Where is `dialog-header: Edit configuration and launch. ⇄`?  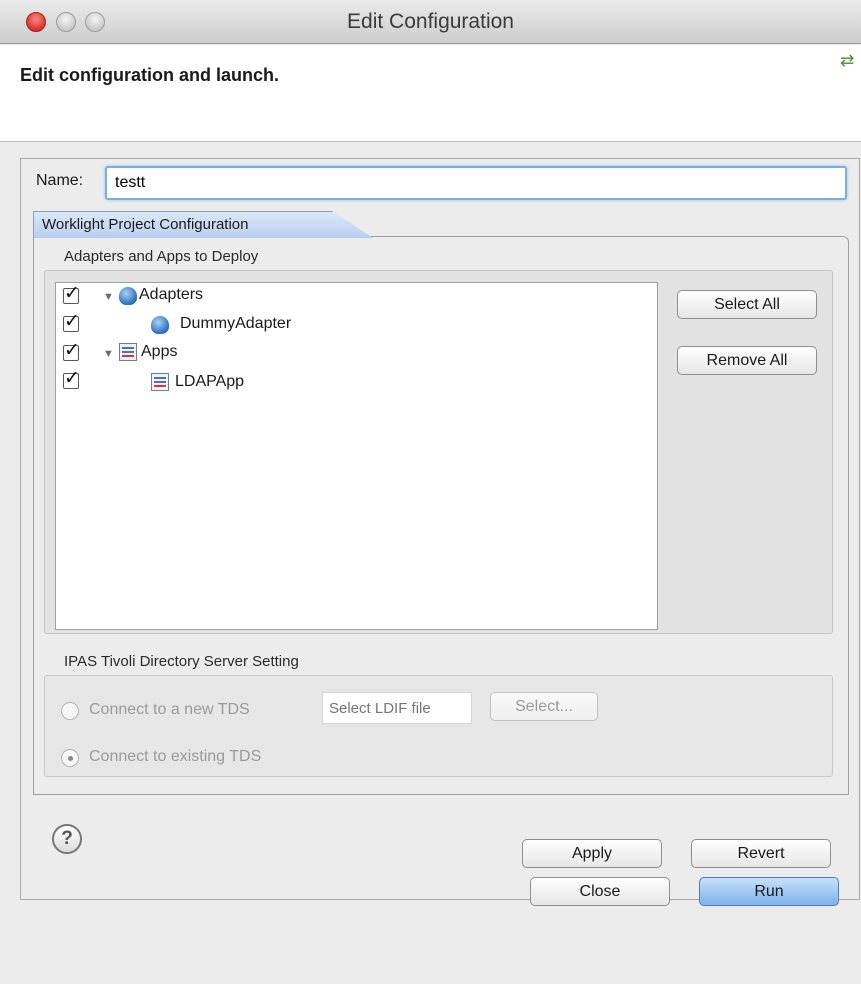
dialog-header: Edit configuration and launch. ⇄ is located at coordinates (430, 93).